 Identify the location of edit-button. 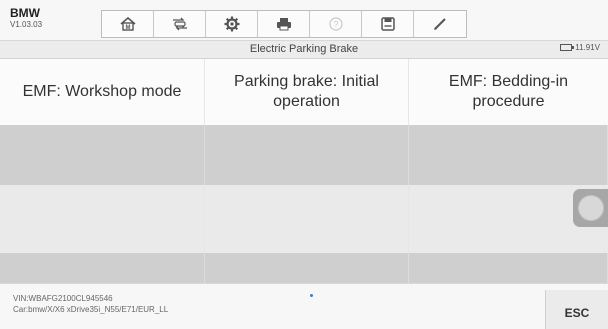
(440, 24).